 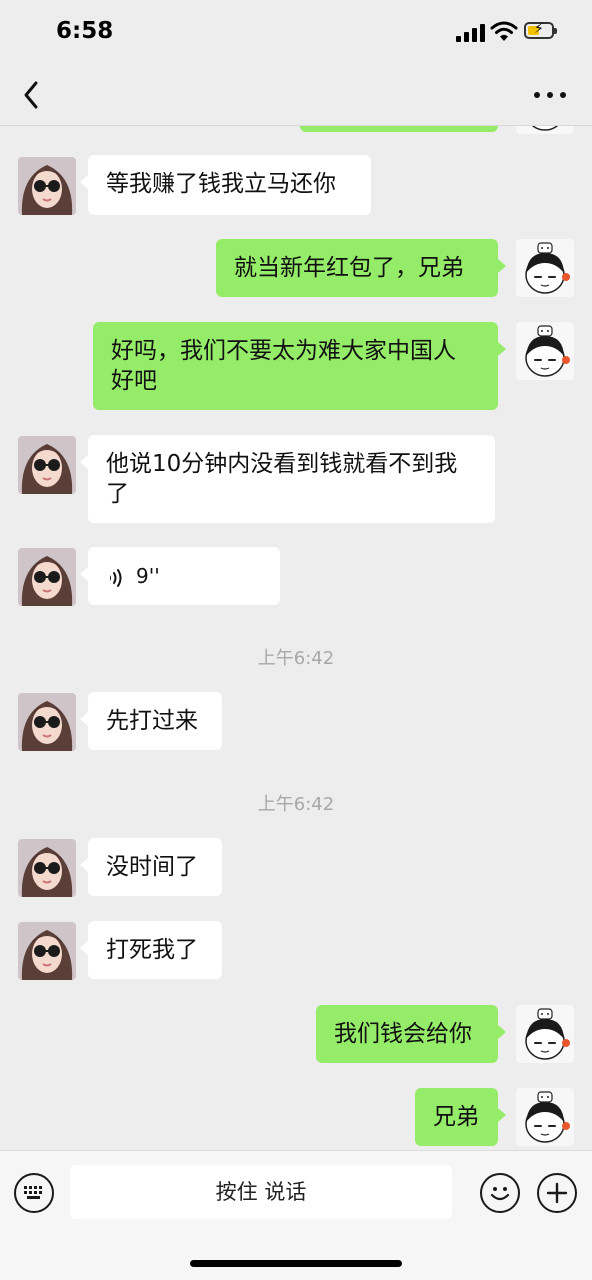 I want to click on nav-bar, so click(x=296, y=95).